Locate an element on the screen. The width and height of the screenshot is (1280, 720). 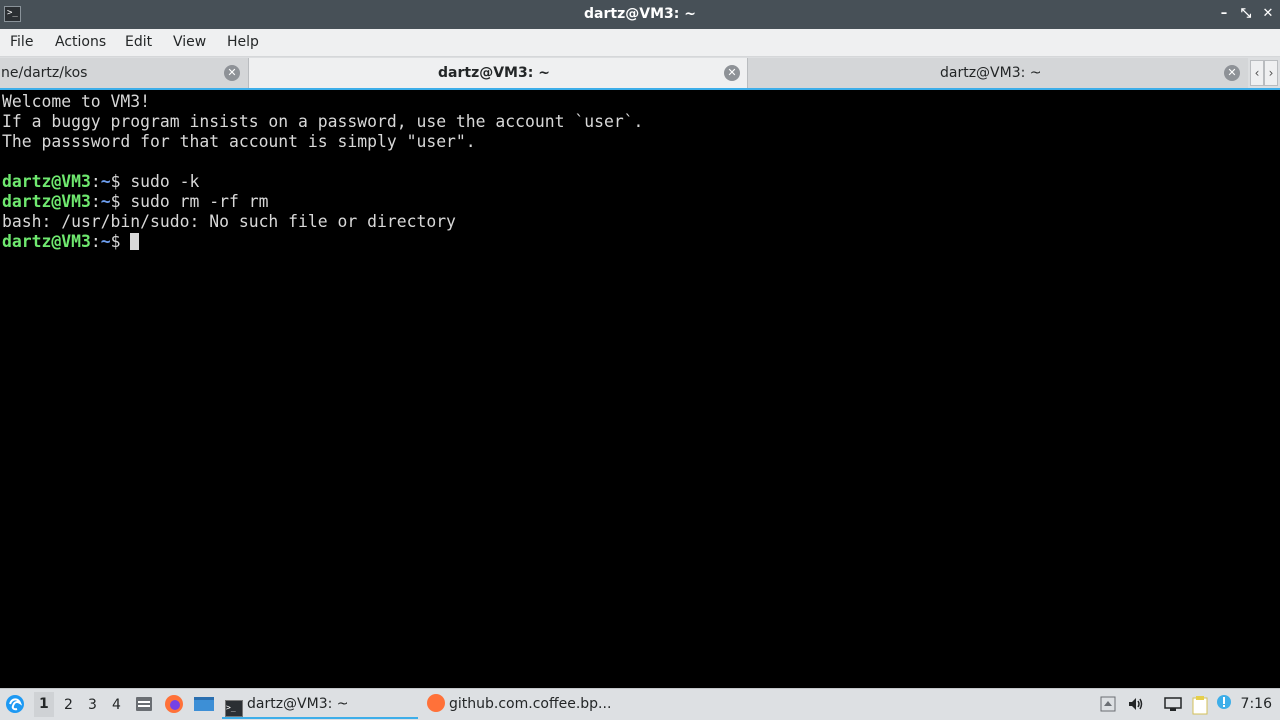
tab-3: dartz@VM3: ~ ✕ is located at coordinates (998, 73).